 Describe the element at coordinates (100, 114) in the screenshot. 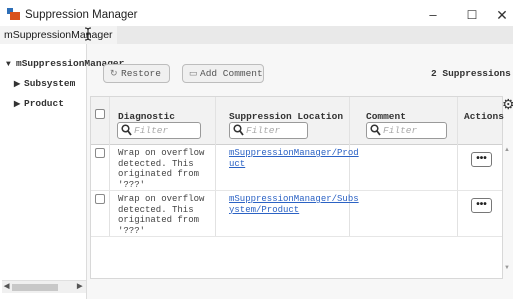

I see `select-all-checkbox` at that location.